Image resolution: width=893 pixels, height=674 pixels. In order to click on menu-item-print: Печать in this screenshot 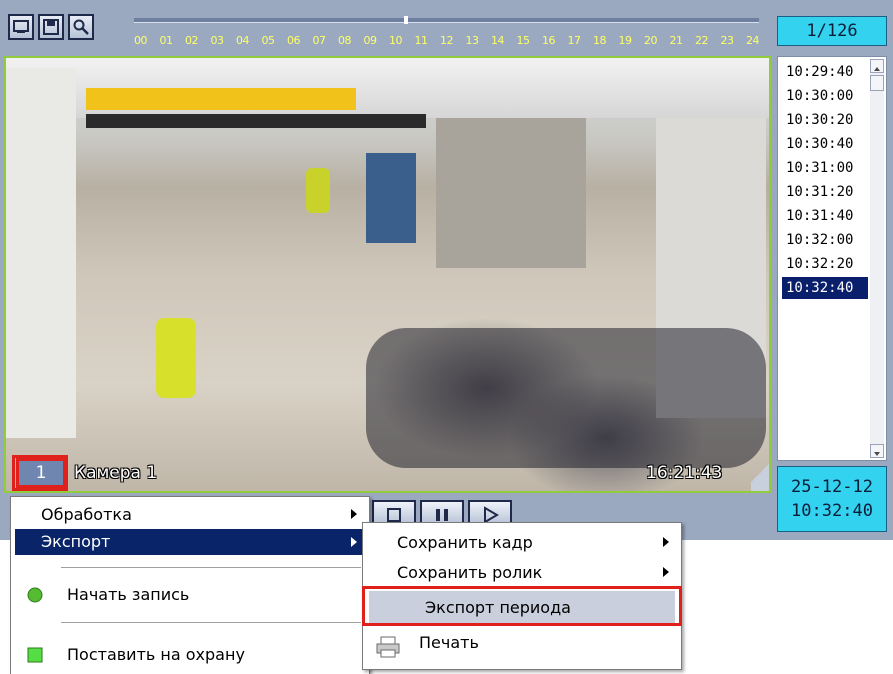, I will do `click(449, 642)`.